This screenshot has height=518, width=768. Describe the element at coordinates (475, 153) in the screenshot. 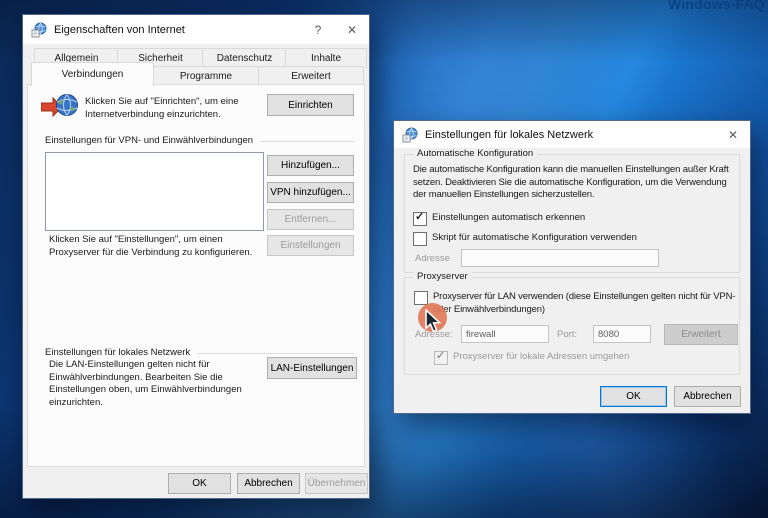

I see `auto-config-group-label: Automatische Konfiguration` at that location.